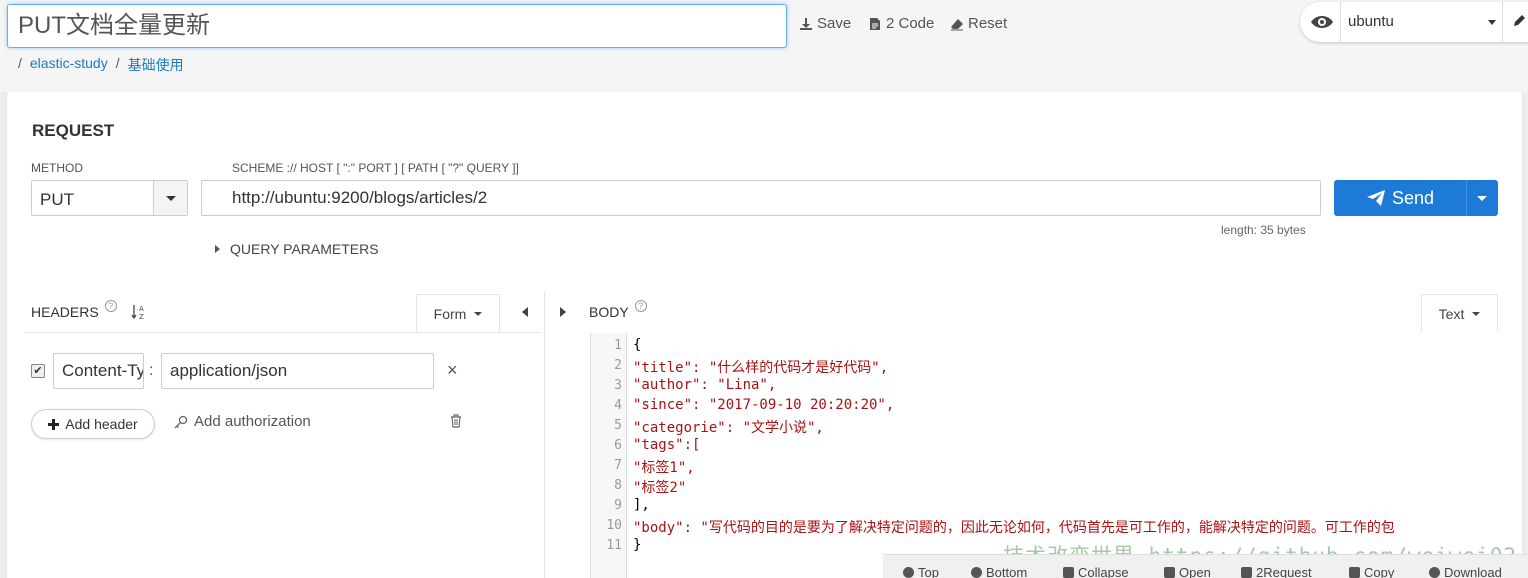 The image size is (1528, 578). I want to click on method-value: PUT, so click(57, 199).